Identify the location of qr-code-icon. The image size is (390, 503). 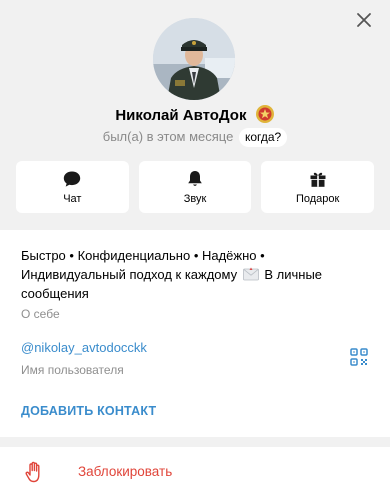
(359, 357).